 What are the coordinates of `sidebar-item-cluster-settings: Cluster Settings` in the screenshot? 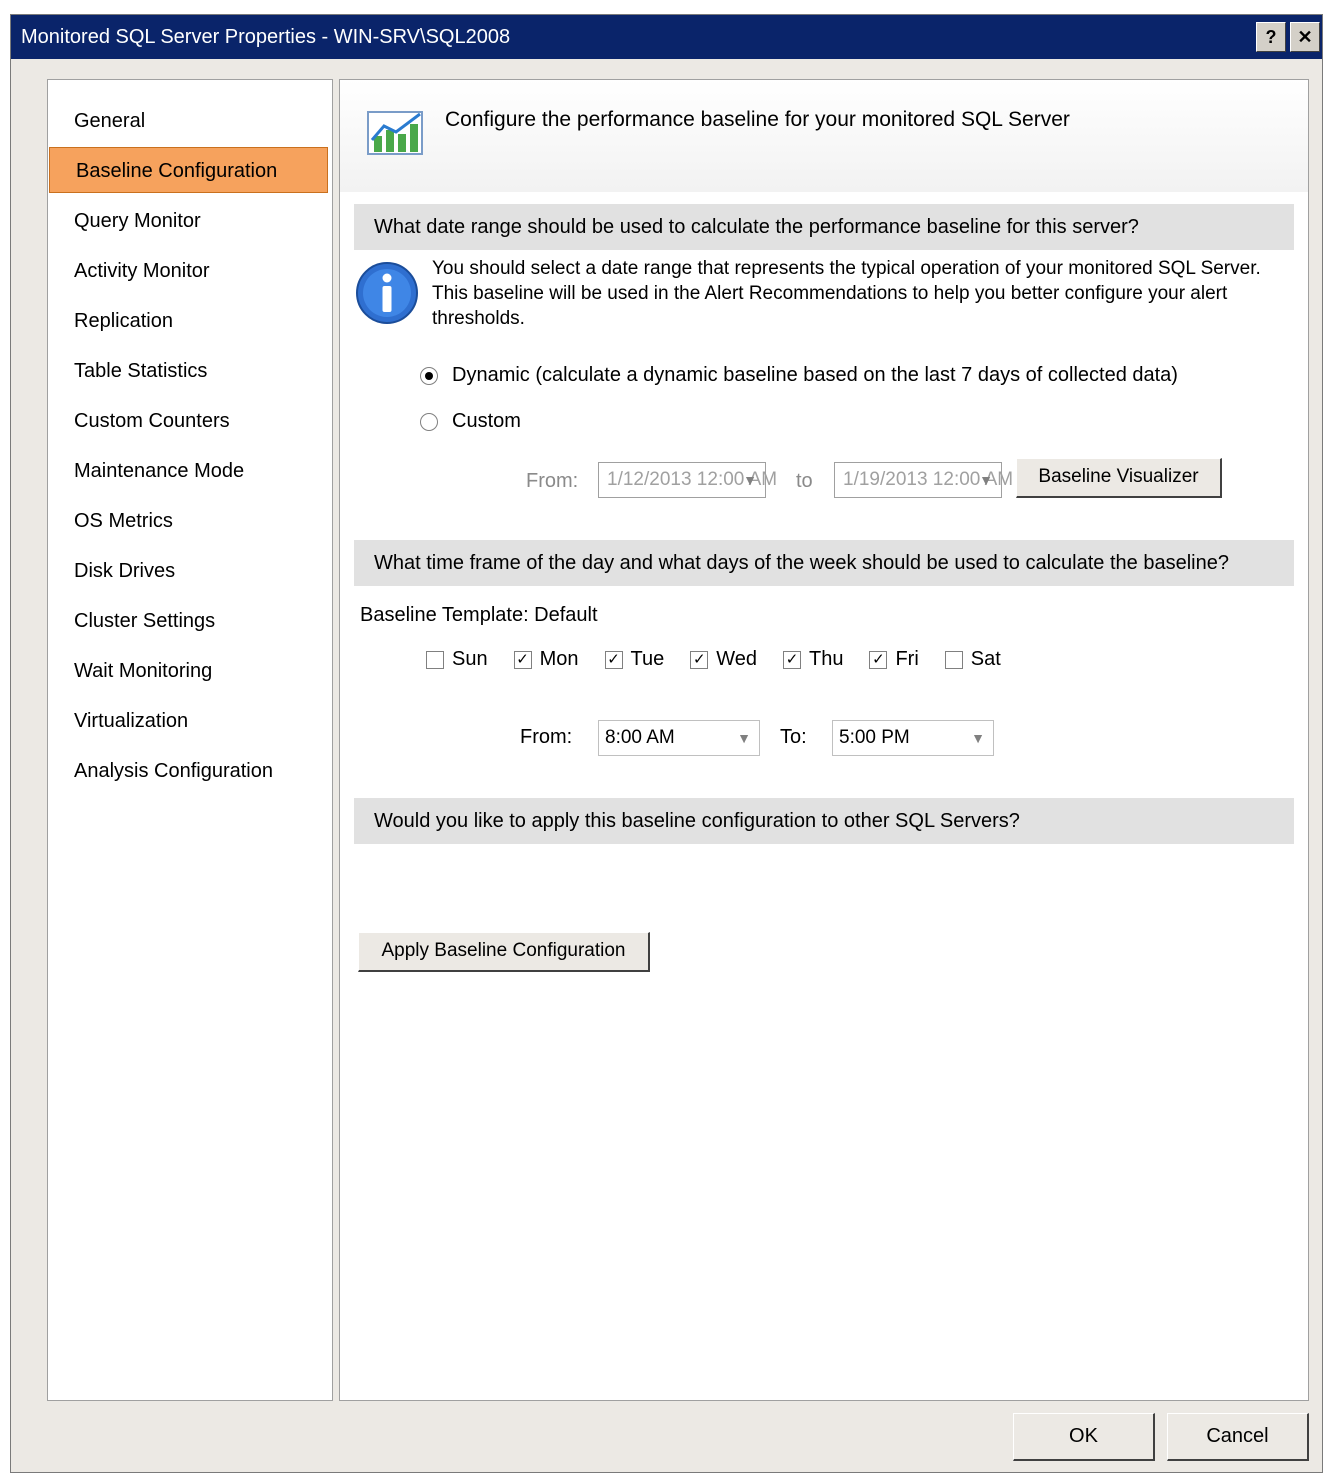 It's located at (190, 621).